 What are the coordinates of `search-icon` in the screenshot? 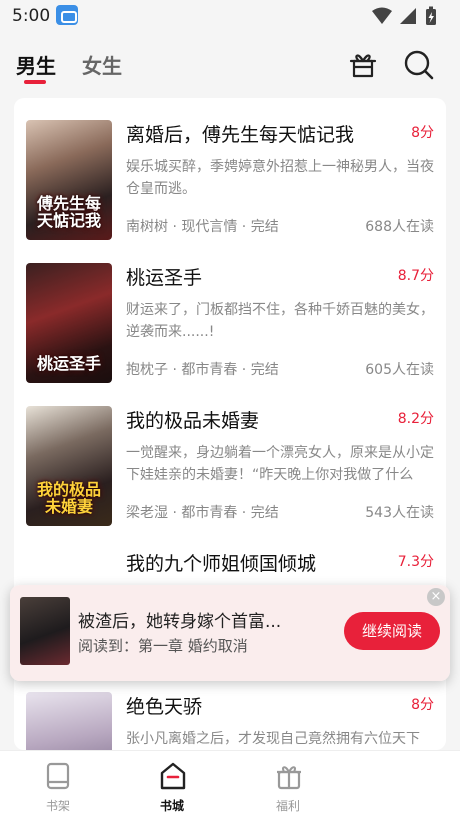 It's located at (419, 65).